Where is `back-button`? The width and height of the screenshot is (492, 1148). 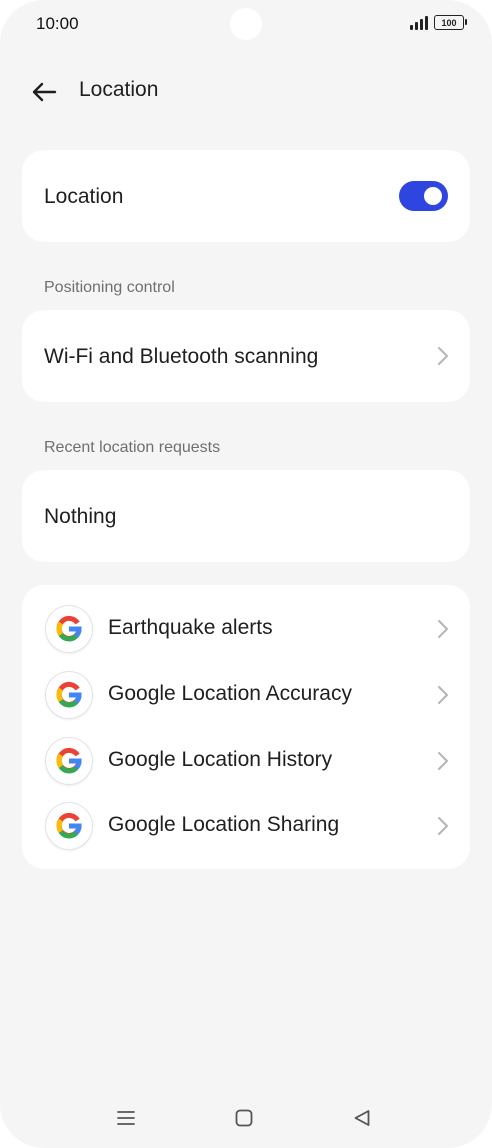 back-button is located at coordinates (44, 92).